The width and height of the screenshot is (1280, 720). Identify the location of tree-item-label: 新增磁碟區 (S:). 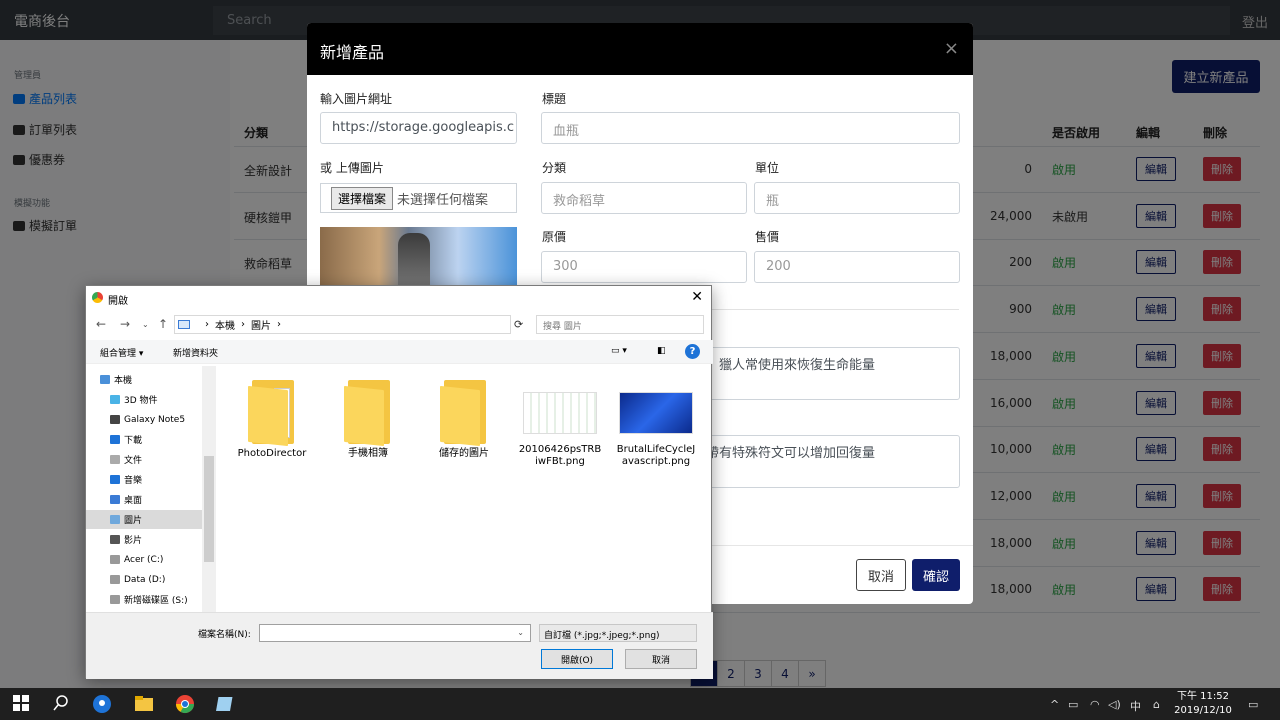
(156, 601).